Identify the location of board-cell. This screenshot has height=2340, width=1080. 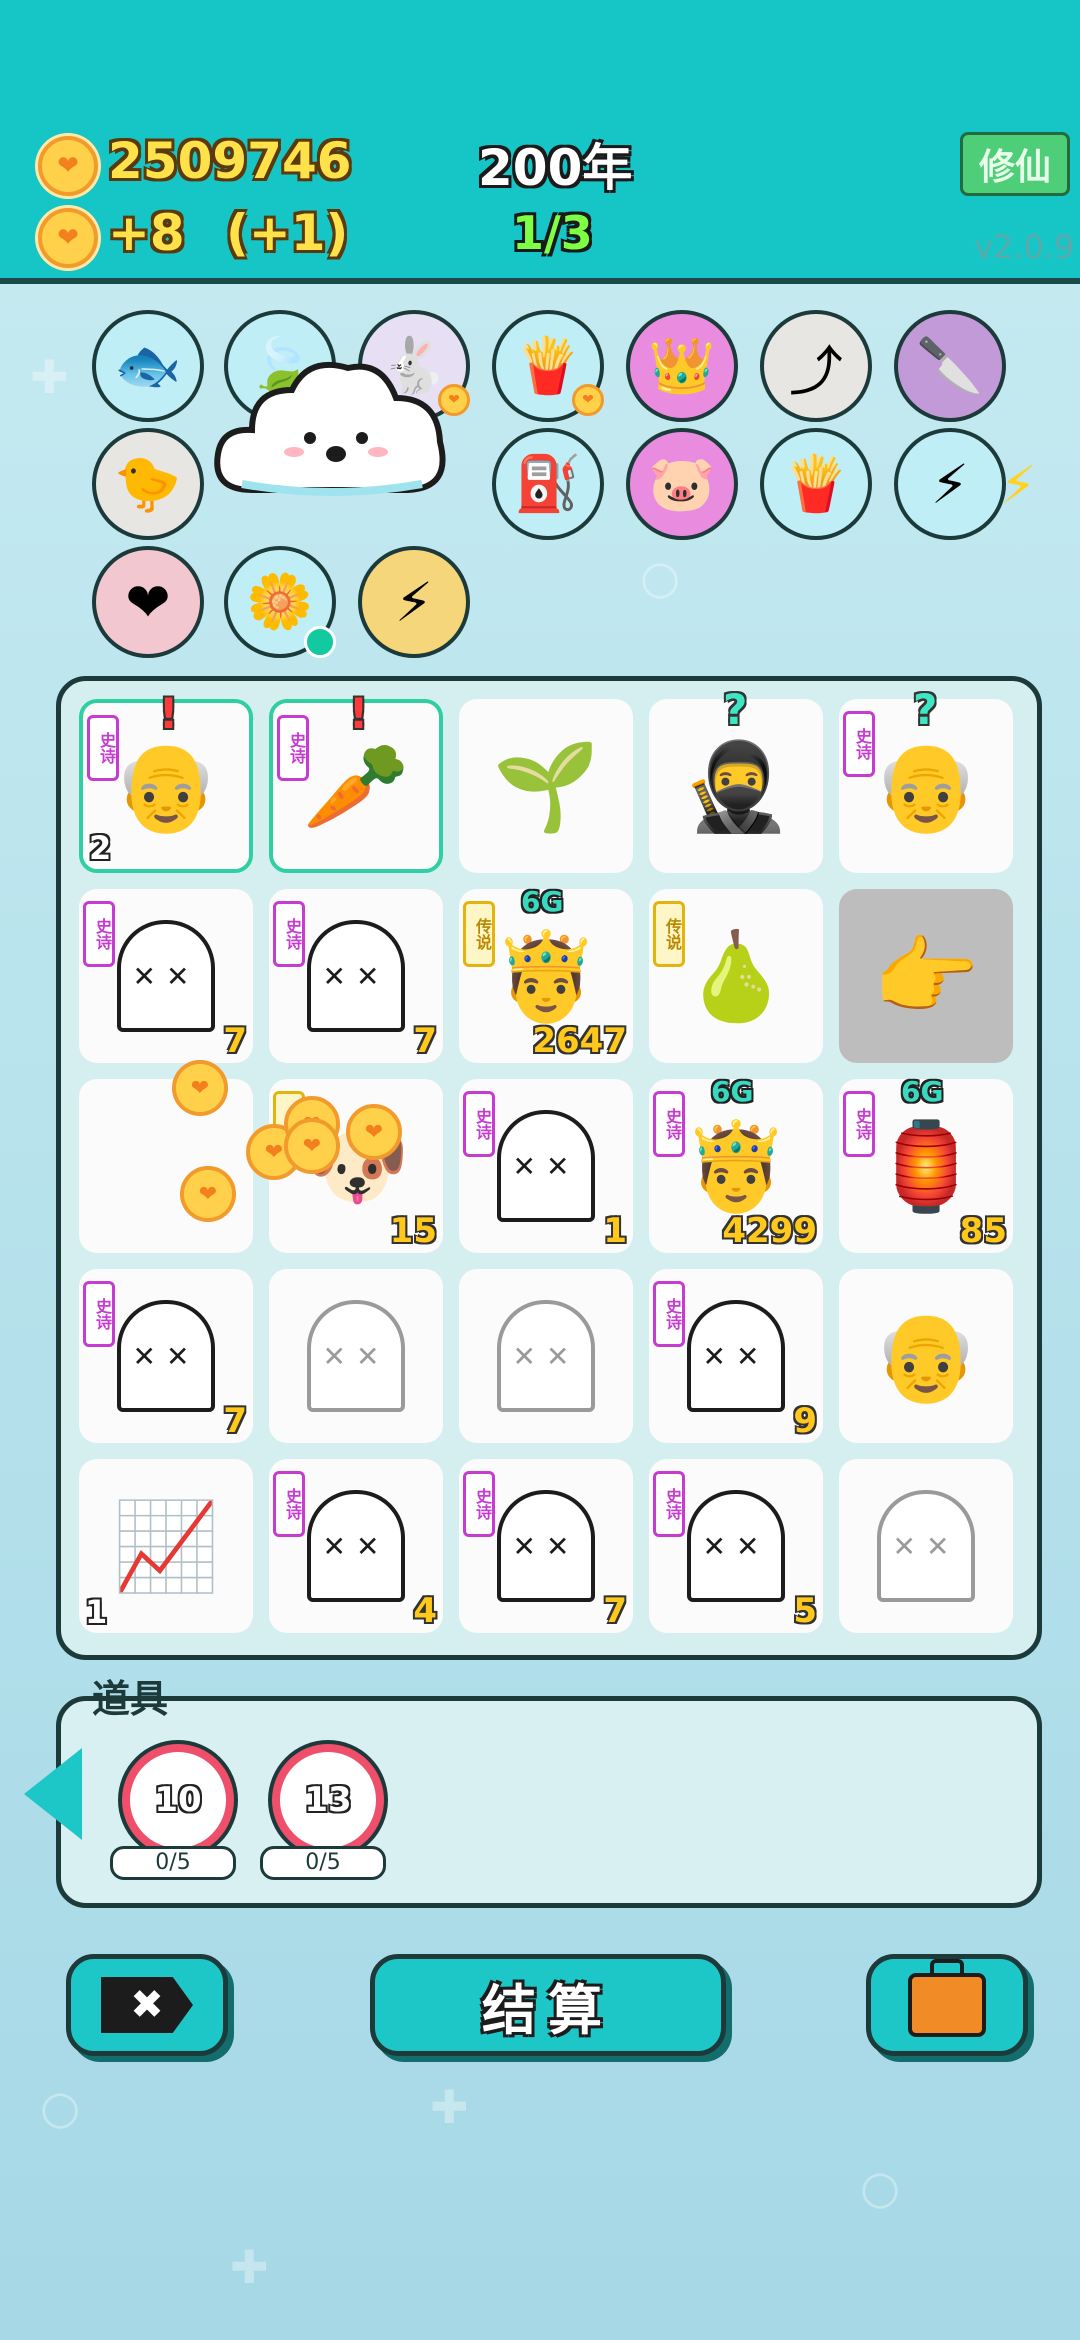
(166, 1166).